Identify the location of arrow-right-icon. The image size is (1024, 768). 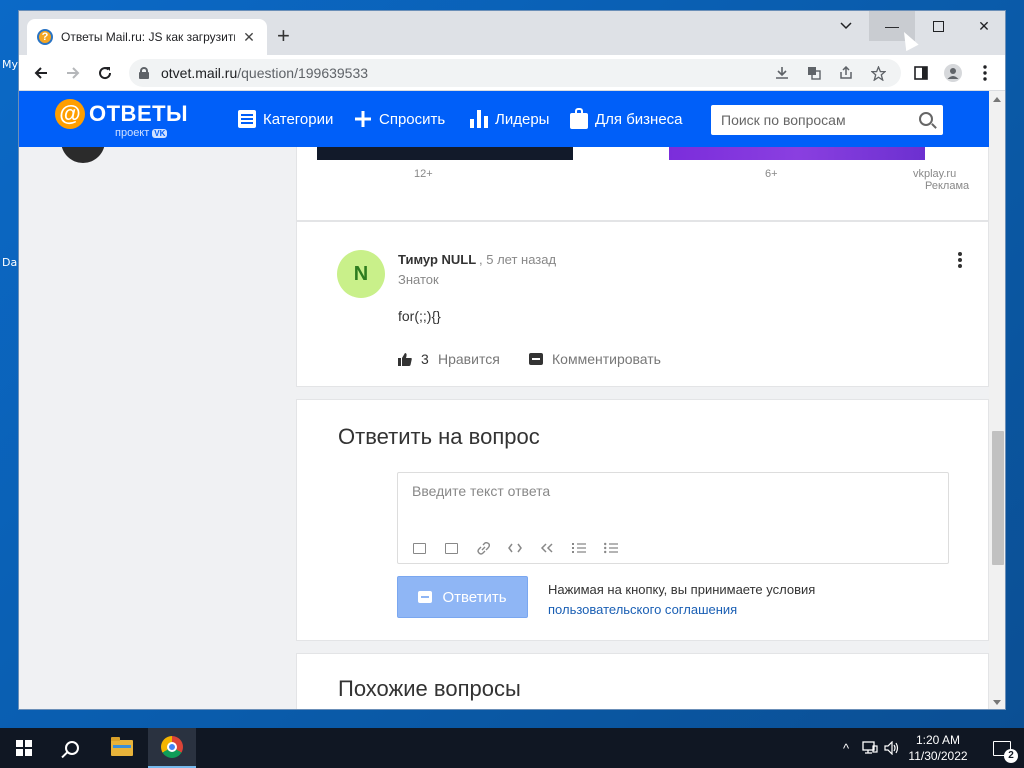
(73, 73).